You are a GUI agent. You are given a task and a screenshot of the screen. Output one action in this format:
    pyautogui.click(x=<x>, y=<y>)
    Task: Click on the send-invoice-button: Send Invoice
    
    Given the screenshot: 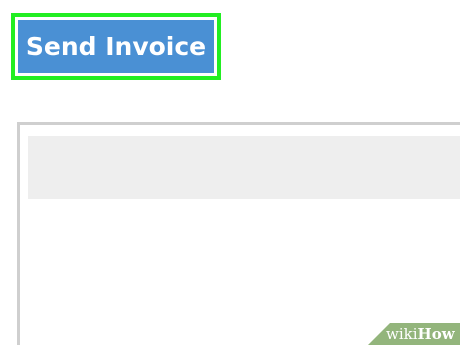 What is the action you would take?
    pyautogui.click(x=116, y=46)
    